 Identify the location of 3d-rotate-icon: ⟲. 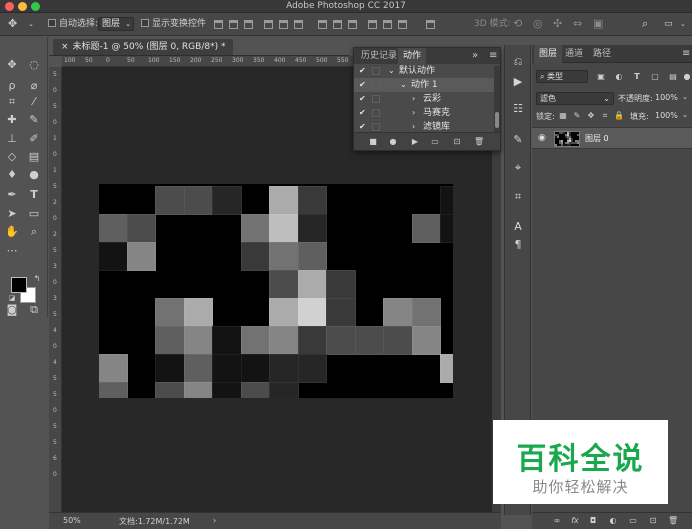
(517, 24).